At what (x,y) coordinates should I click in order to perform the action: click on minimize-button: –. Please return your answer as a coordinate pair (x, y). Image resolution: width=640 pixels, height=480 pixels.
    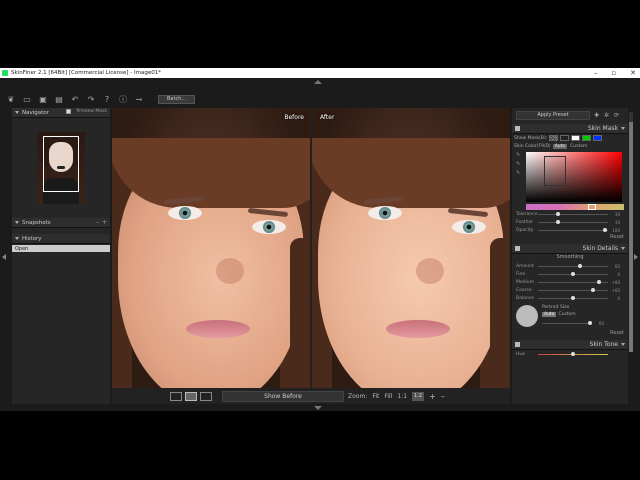
    Looking at the image, I should click on (596, 73).